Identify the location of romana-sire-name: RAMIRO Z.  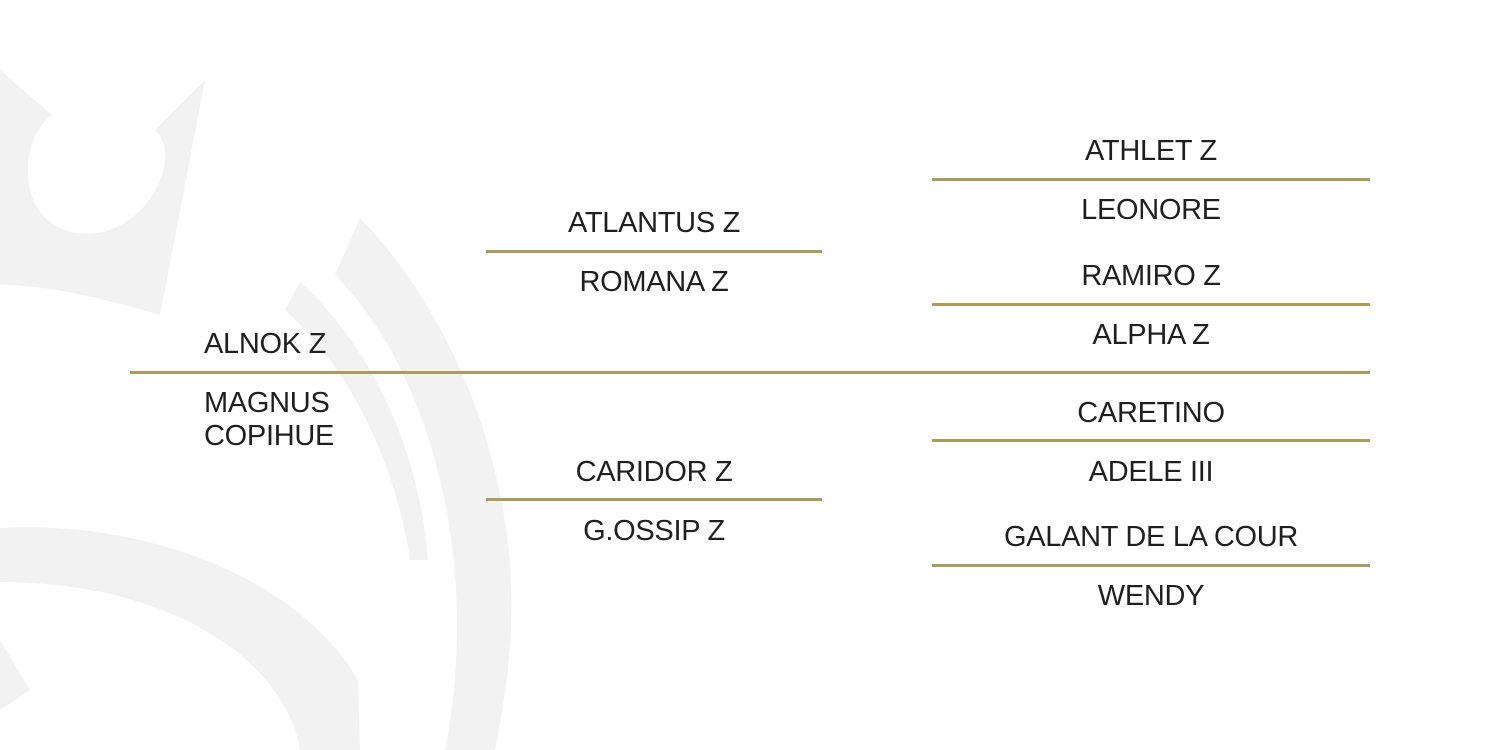
(1151, 276).